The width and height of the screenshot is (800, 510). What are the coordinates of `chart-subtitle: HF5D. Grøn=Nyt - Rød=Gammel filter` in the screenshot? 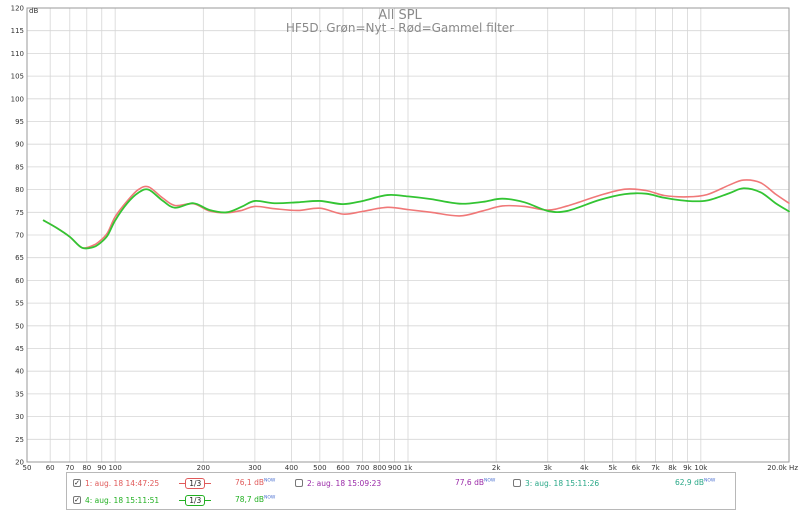 It's located at (400, 28).